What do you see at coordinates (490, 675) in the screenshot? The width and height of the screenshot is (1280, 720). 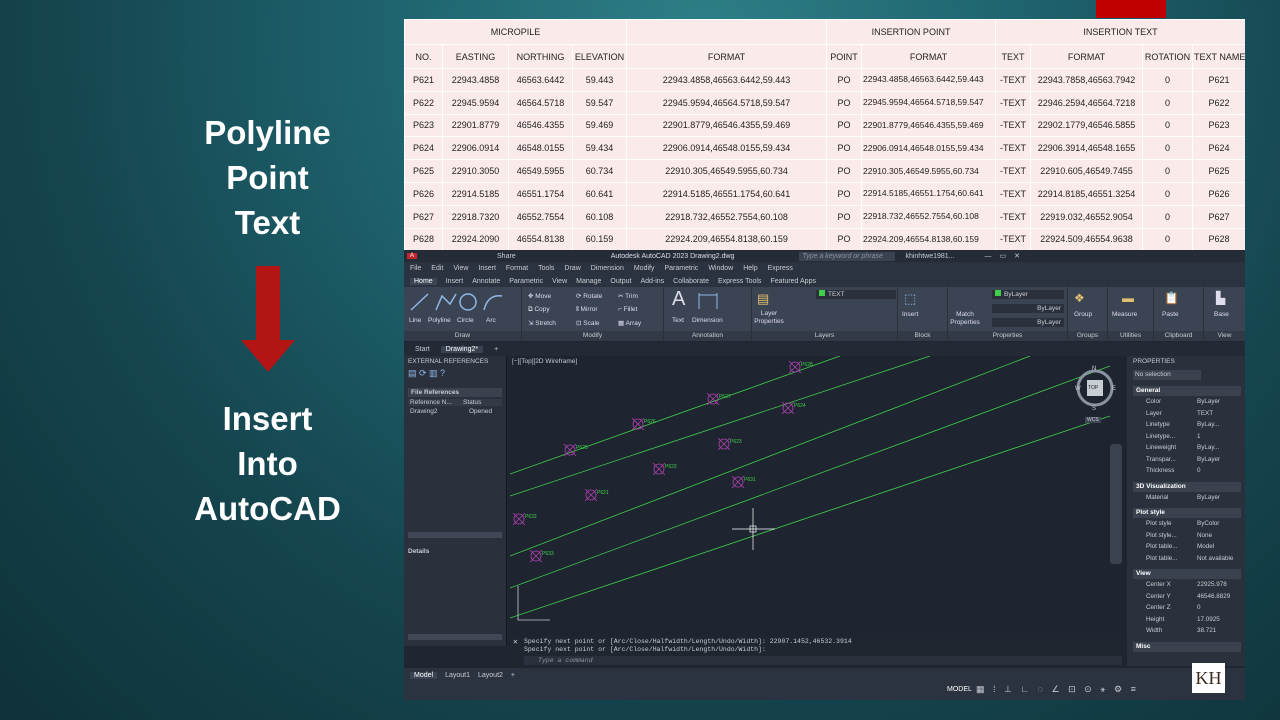 I see `layout2-tab: Layout2` at bounding box center [490, 675].